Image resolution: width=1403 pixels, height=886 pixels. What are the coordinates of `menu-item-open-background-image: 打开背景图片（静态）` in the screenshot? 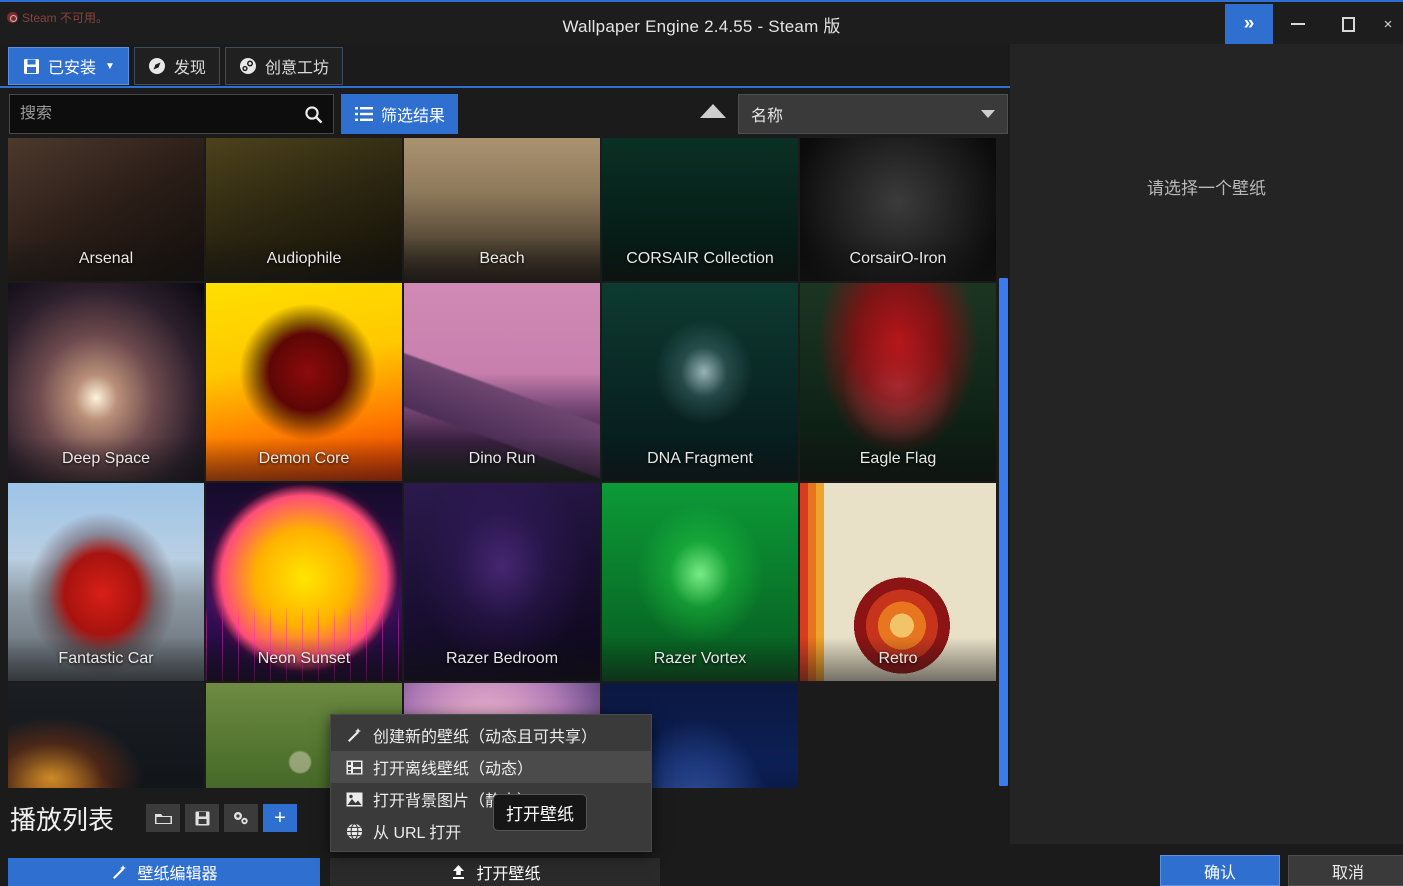 It's located at (491, 799).